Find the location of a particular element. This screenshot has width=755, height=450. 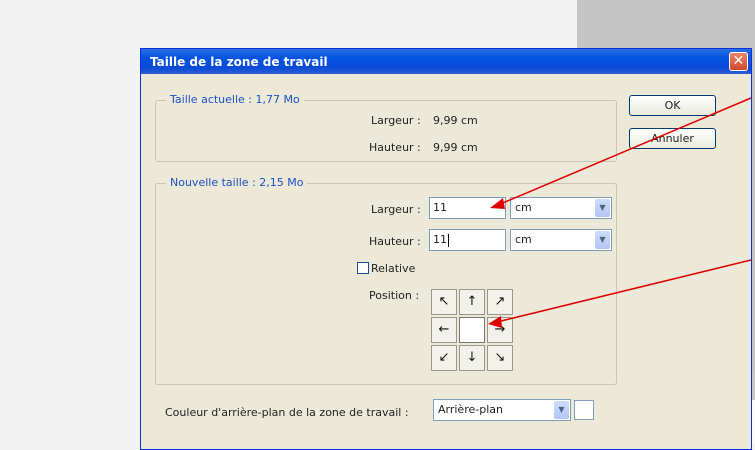

annotation-arrow-anchor is located at coordinates (624, 291).